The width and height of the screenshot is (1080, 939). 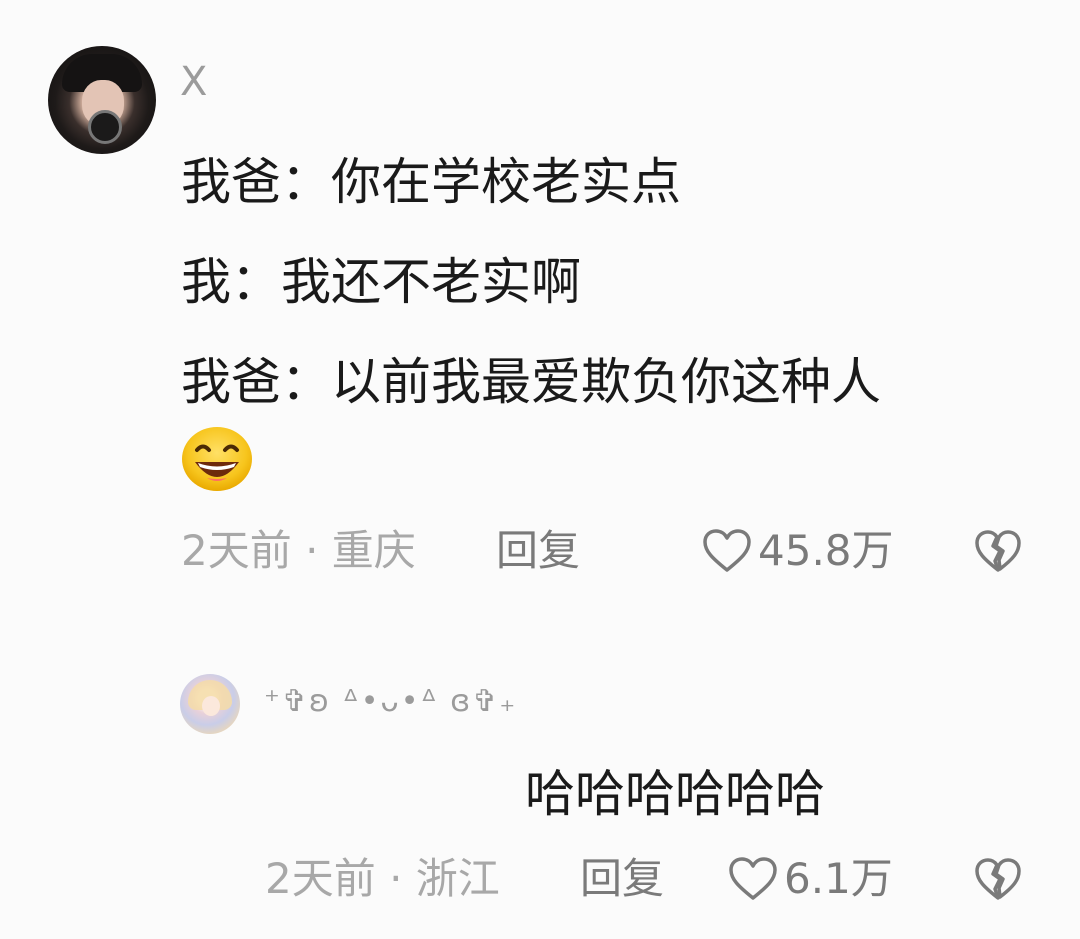 I want to click on reply-like-button: 6.1万, so click(x=810, y=879).